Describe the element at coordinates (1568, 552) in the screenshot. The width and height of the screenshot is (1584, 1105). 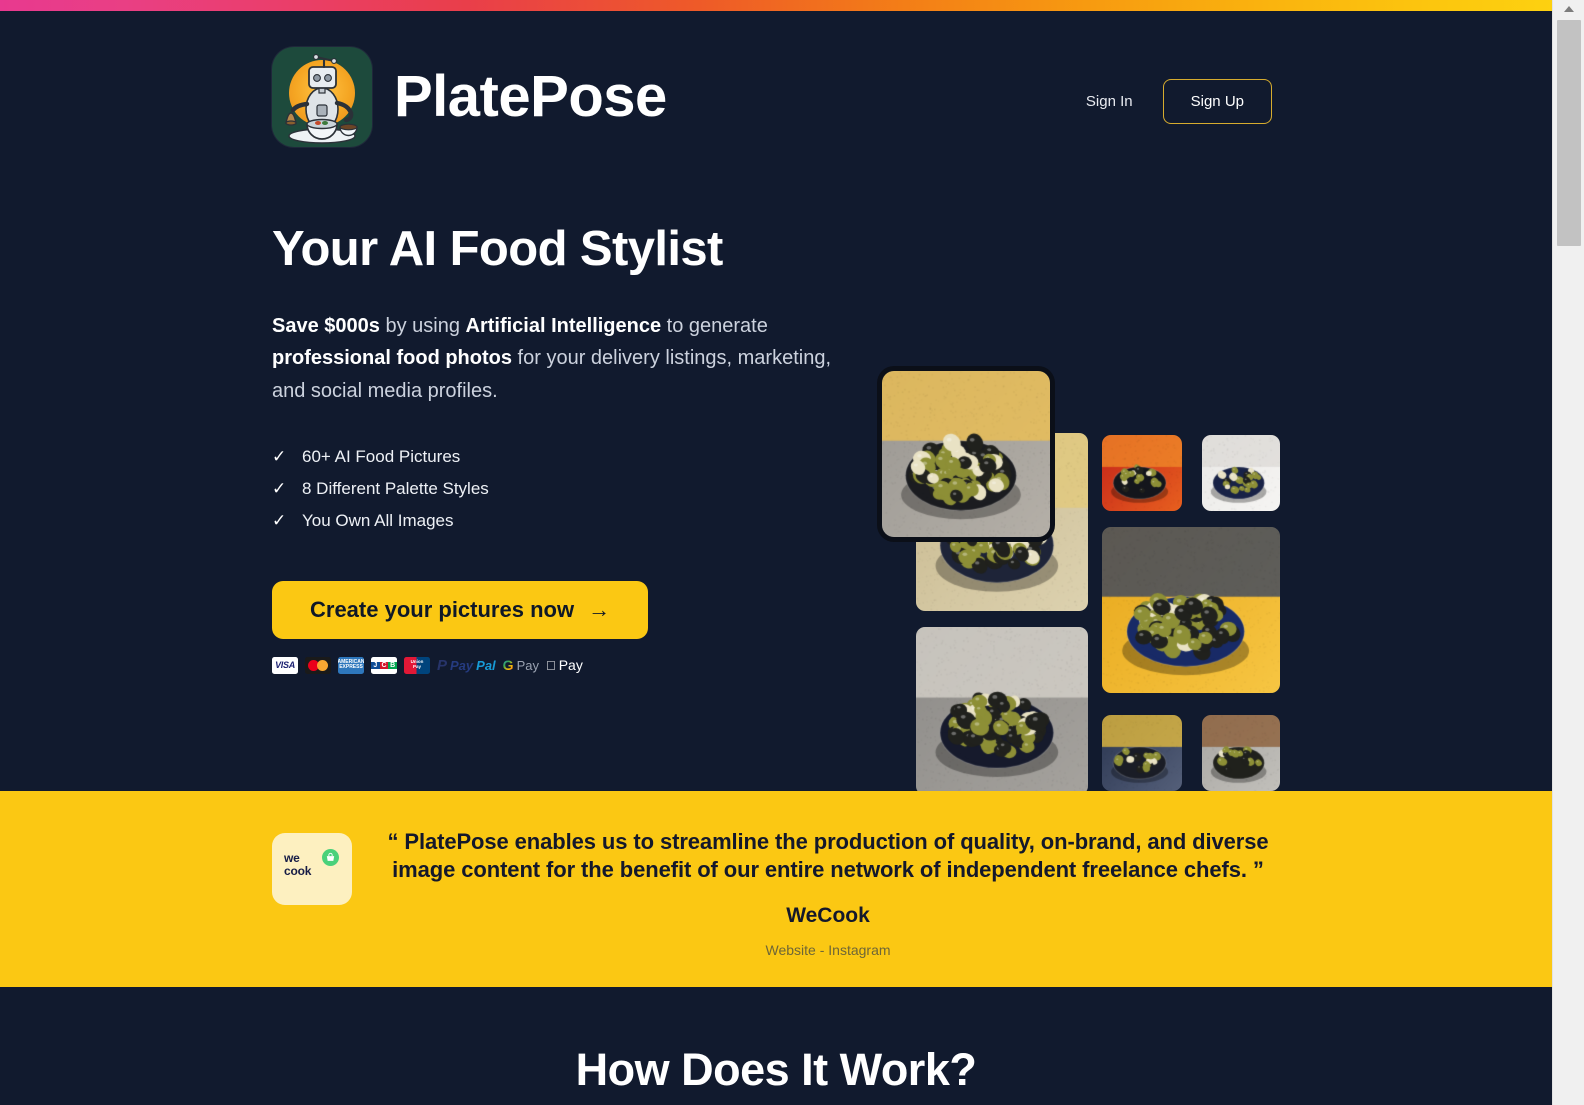
I see `vertical-scrollbar` at that location.